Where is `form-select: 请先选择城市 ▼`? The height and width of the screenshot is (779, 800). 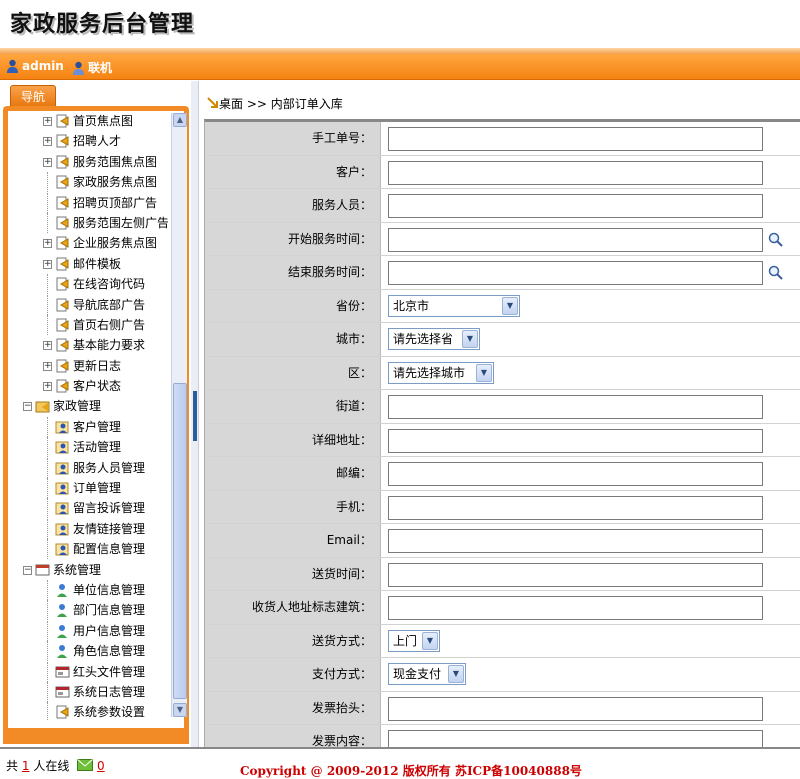
form-select: 请先选择城市 ▼ is located at coordinates (441, 372).